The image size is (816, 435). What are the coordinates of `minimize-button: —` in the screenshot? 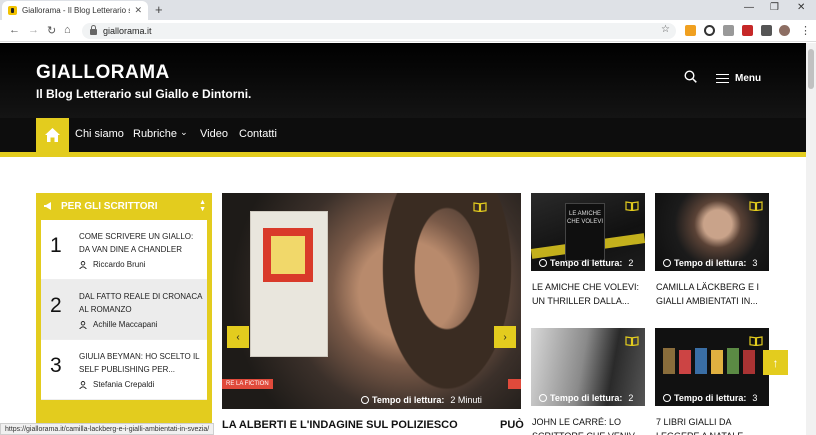 It's located at (749, 7).